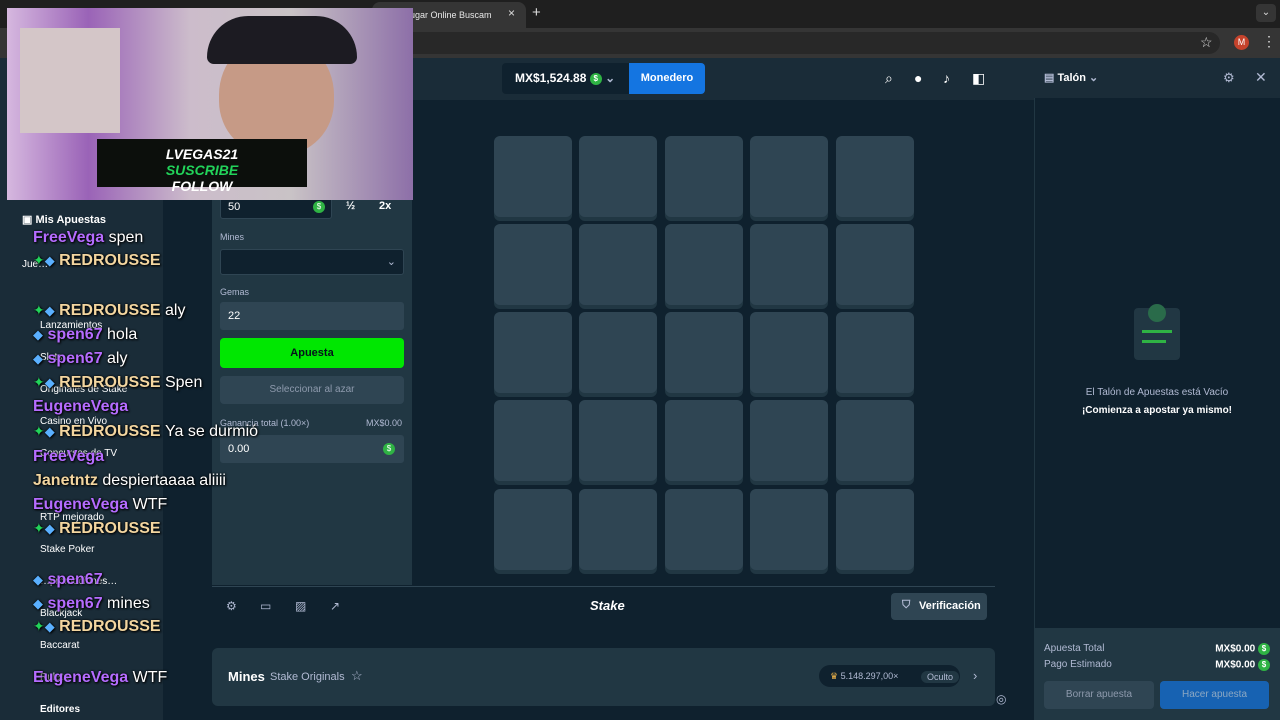 The image size is (1280, 720). Describe the element at coordinates (1157, 665) in the screenshot. I see `est-payout-row: Pago Estimado MX$0.00 $` at that location.